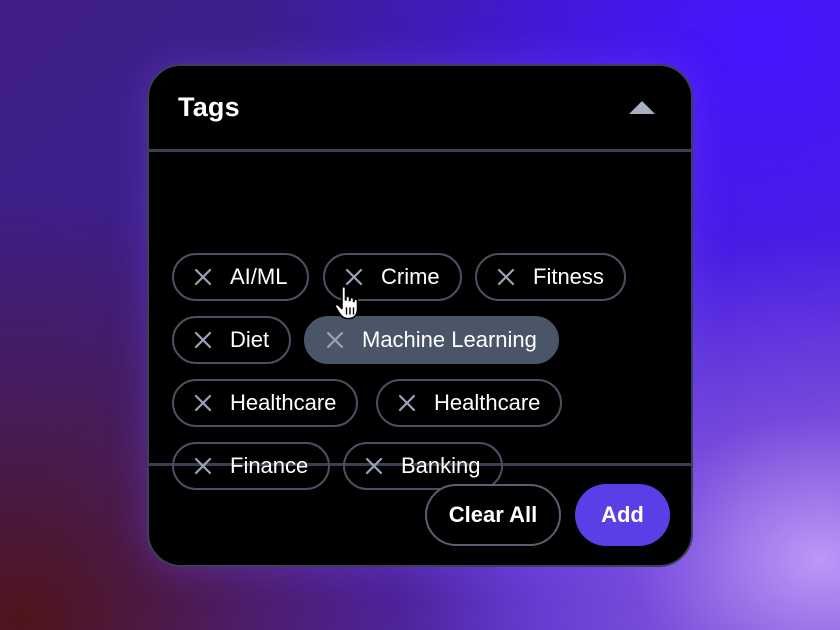  I want to click on tag-label: Diet, so click(250, 339).